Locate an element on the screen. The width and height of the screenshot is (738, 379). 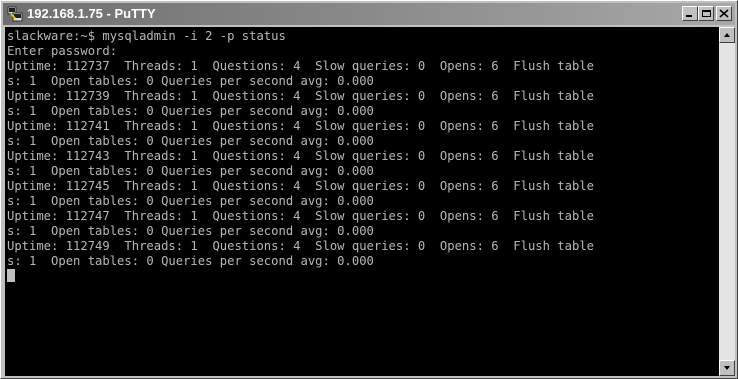
scroll-down-button is located at coordinates (727, 368).